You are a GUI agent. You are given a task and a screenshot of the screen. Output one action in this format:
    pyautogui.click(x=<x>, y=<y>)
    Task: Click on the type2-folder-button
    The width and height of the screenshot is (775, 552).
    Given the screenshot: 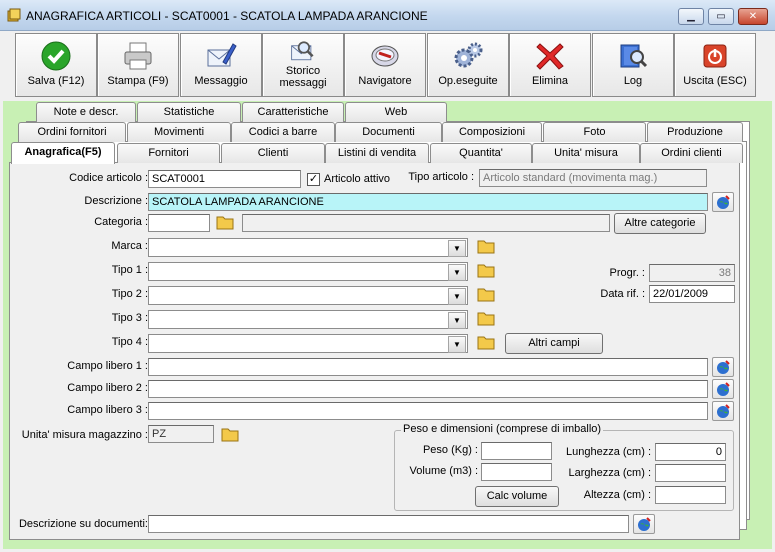 What is the action you would take?
    pyautogui.click(x=486, y=294)
    